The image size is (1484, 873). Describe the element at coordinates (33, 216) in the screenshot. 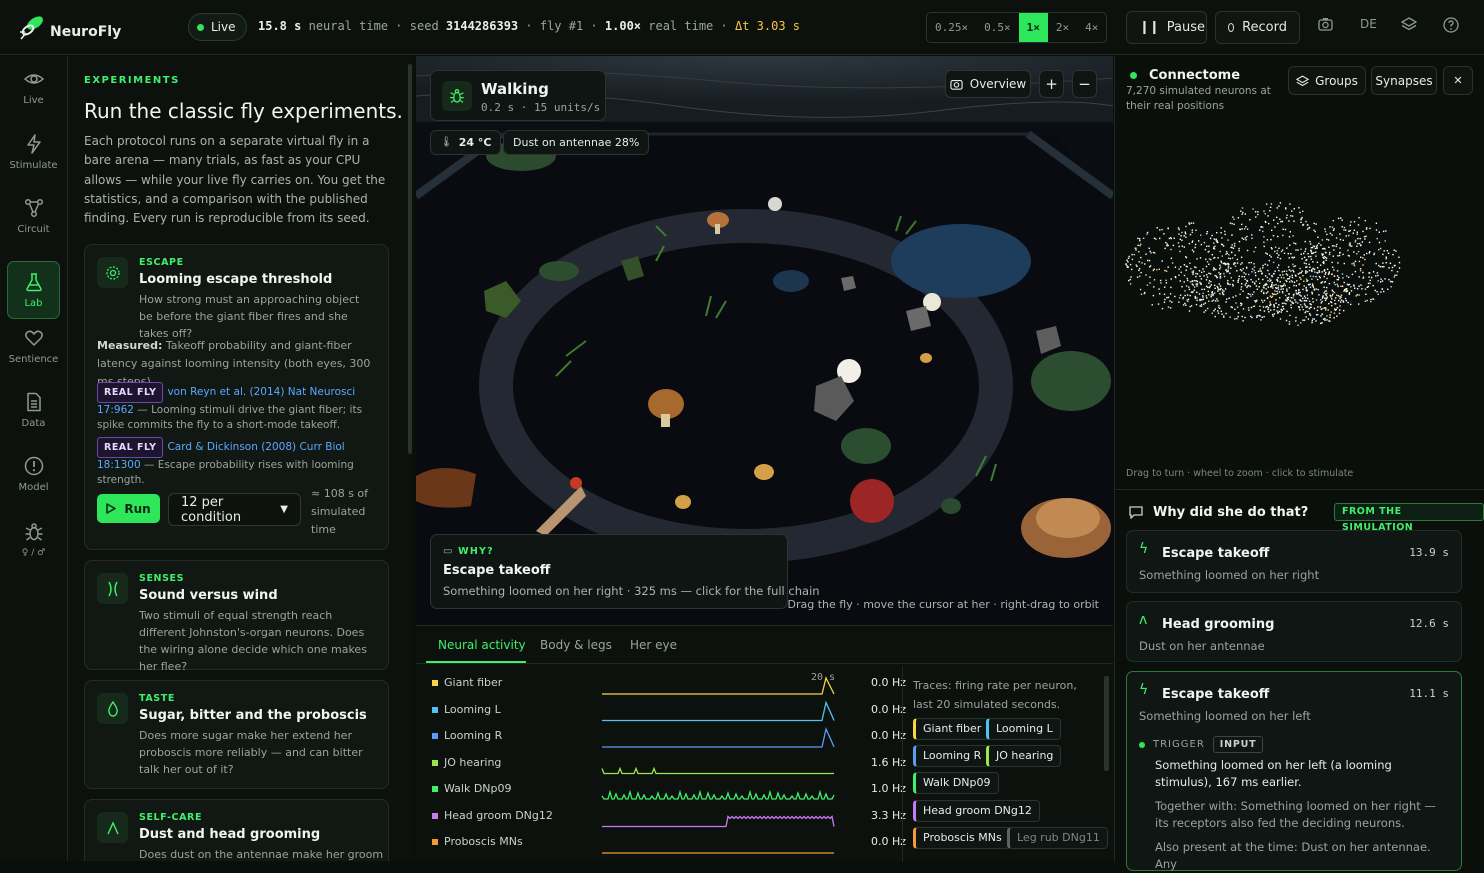

I see `nav-circuit: Circuit` at that location.